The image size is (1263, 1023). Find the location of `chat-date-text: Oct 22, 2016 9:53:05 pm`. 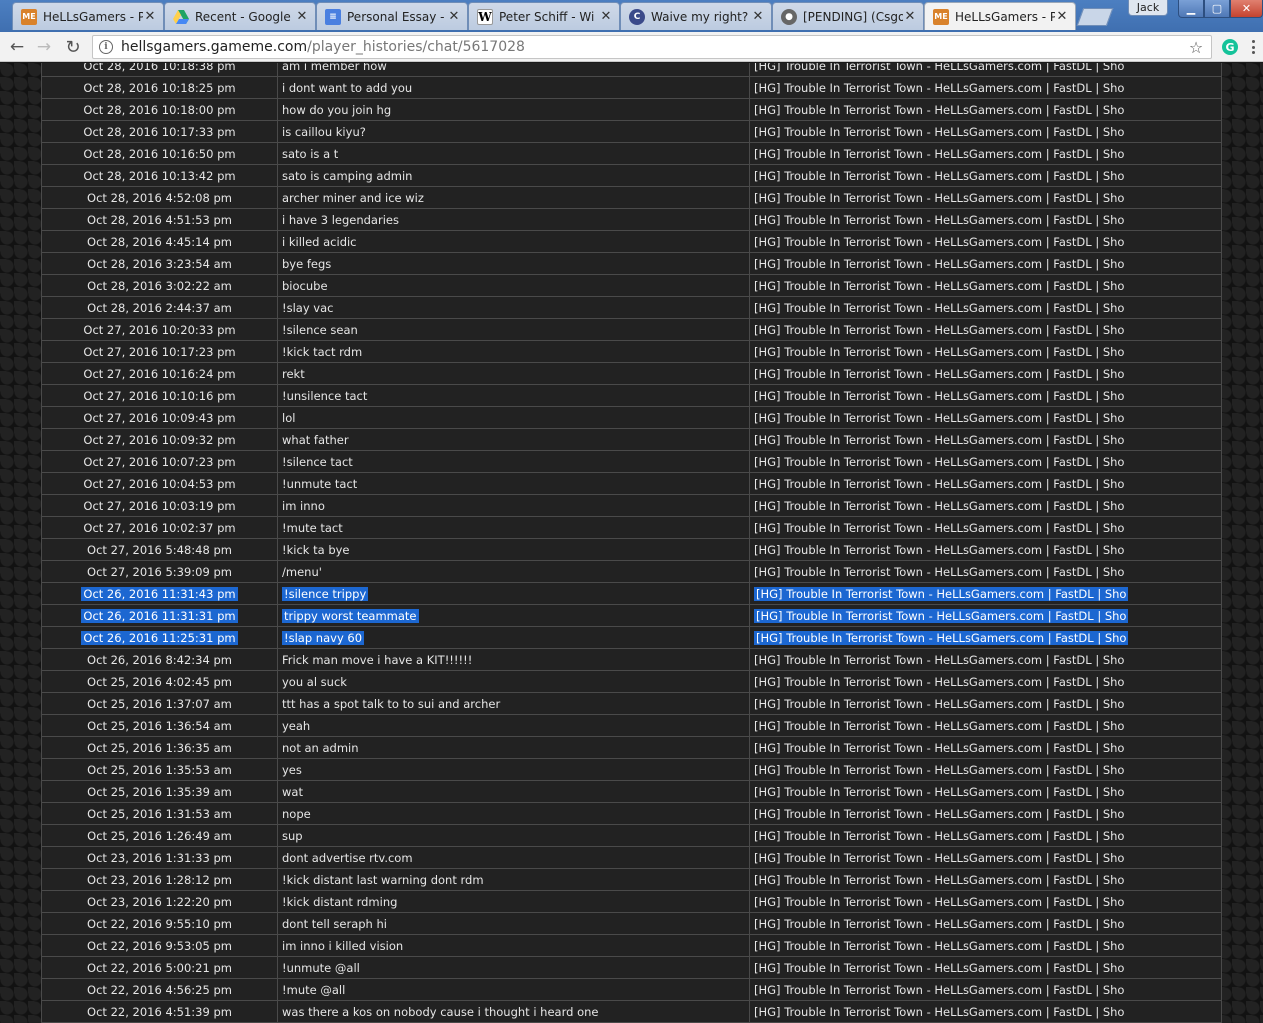

chat-date-text: Oct 22, 2016 9:53:05 pm is located at coordinates (159, 945).